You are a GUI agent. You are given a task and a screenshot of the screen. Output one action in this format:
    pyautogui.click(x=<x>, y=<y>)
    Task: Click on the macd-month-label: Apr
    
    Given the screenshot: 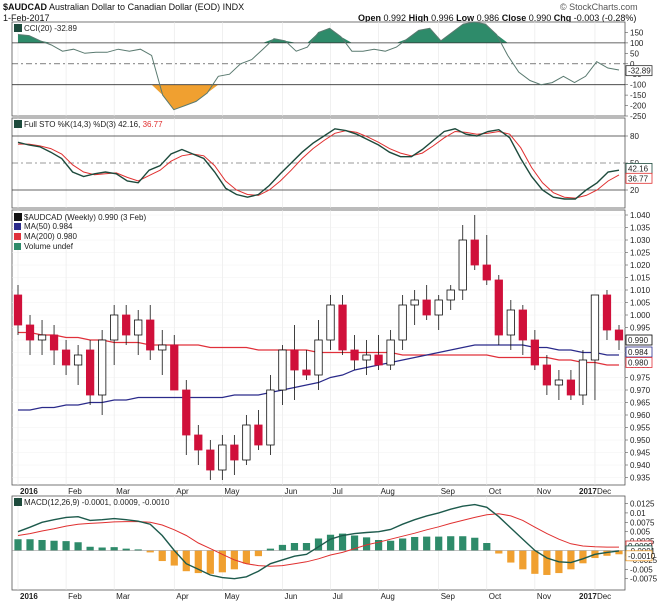 What is the action you would take?
    pyautogui.click(x=182, y=596)
    